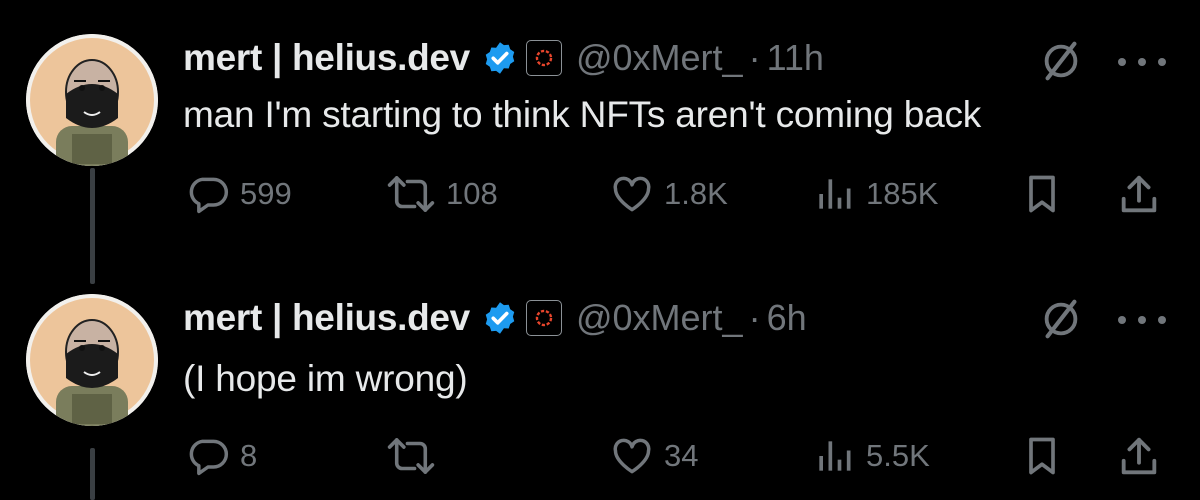 This screenshot has height=500, width=1200. What do you see at coordinates (266, 193) in the screenshot?
I see `reply-count: 599` at bounding box center [266, 193].